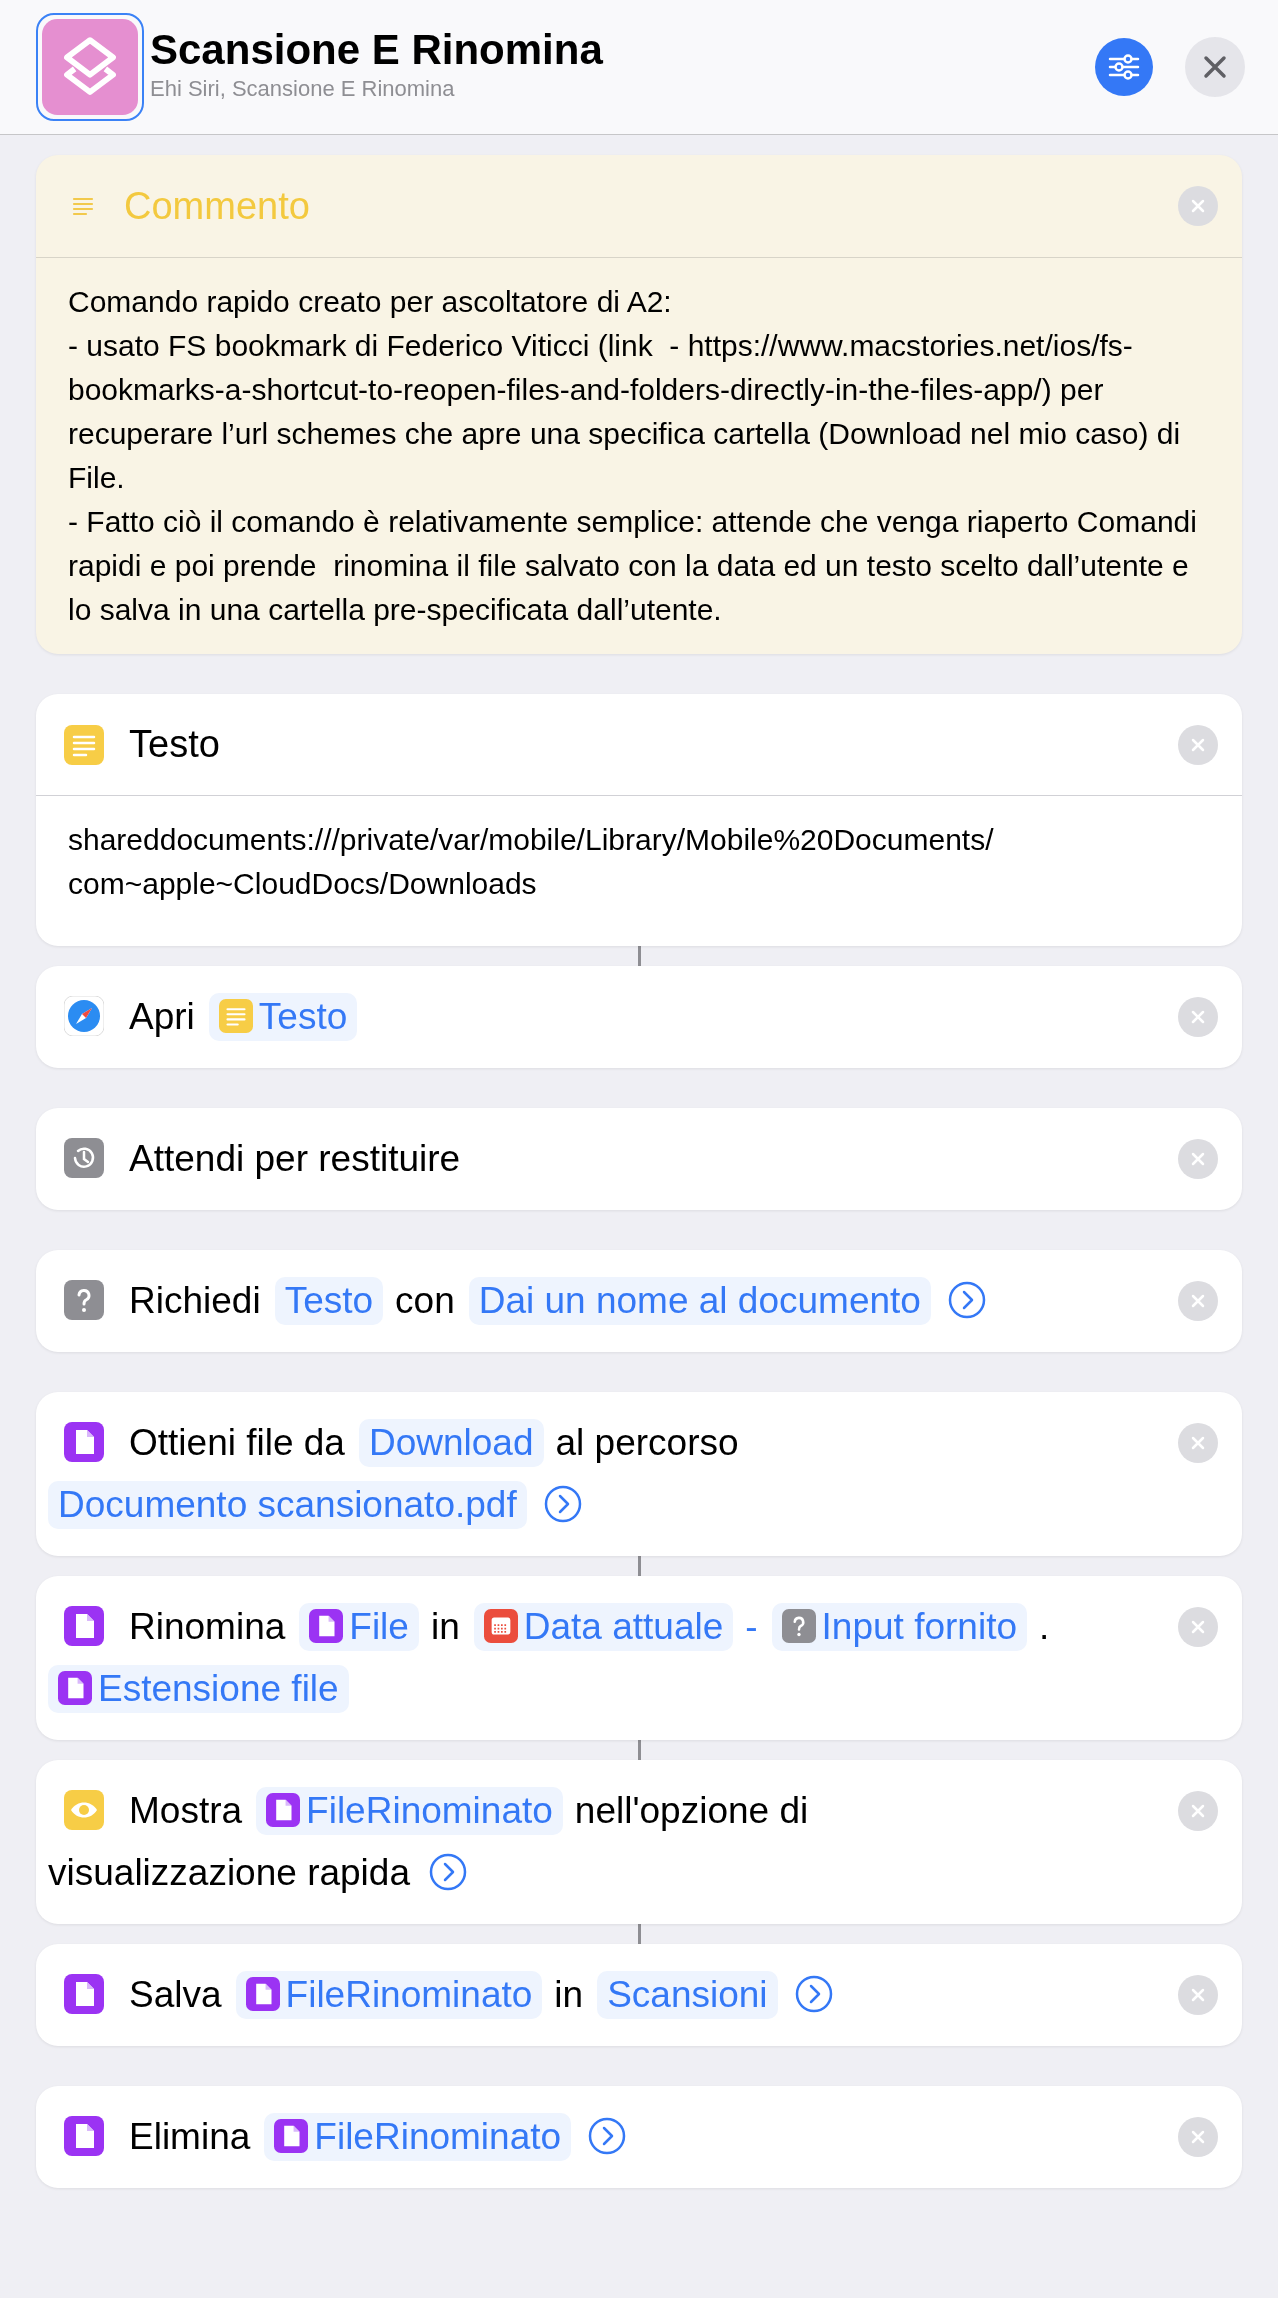 The image size is (1278, 2298). Describe the element at coordinates (687, 1995) in the screenshot. I see `variable-token: Scansioni` at that location.